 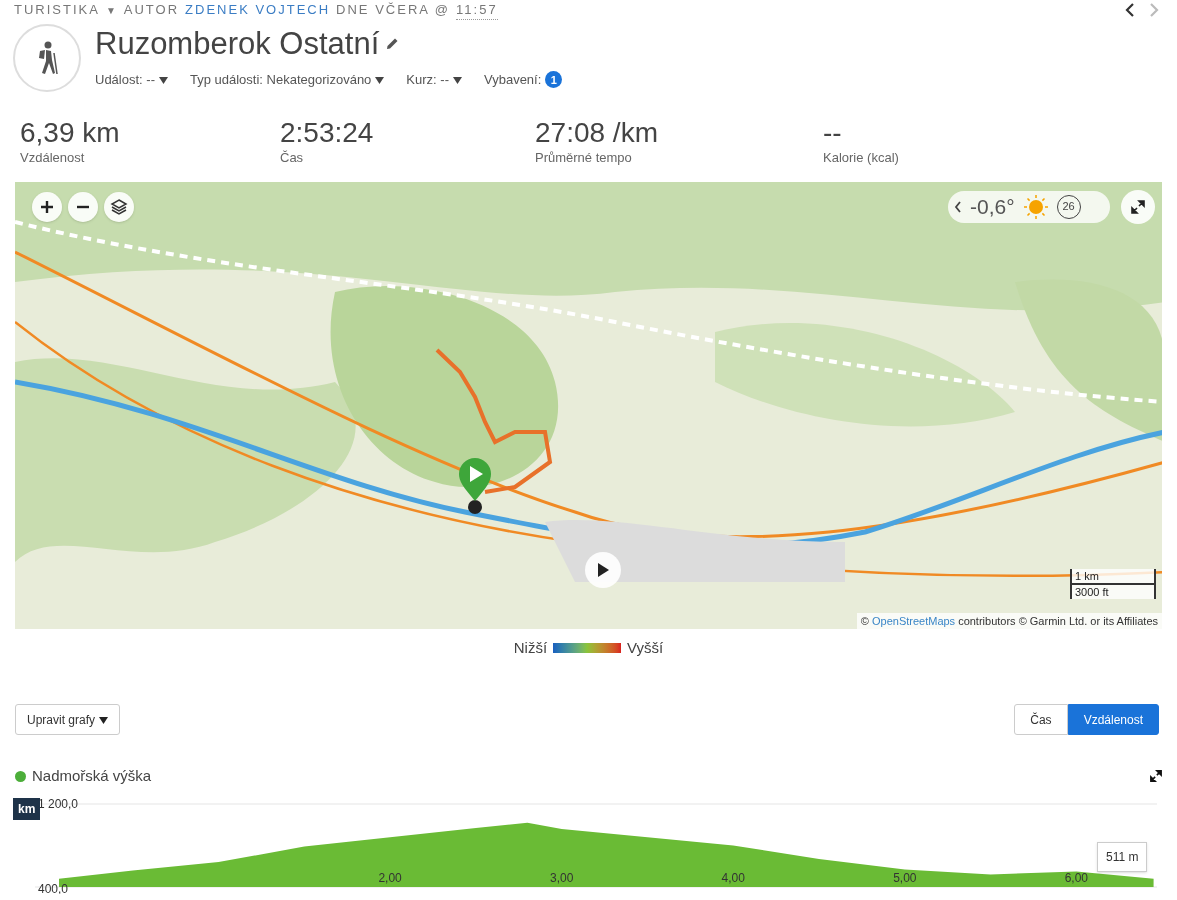 I want to click on event-dropdown: Událost: --, so click(x=125, y=80).